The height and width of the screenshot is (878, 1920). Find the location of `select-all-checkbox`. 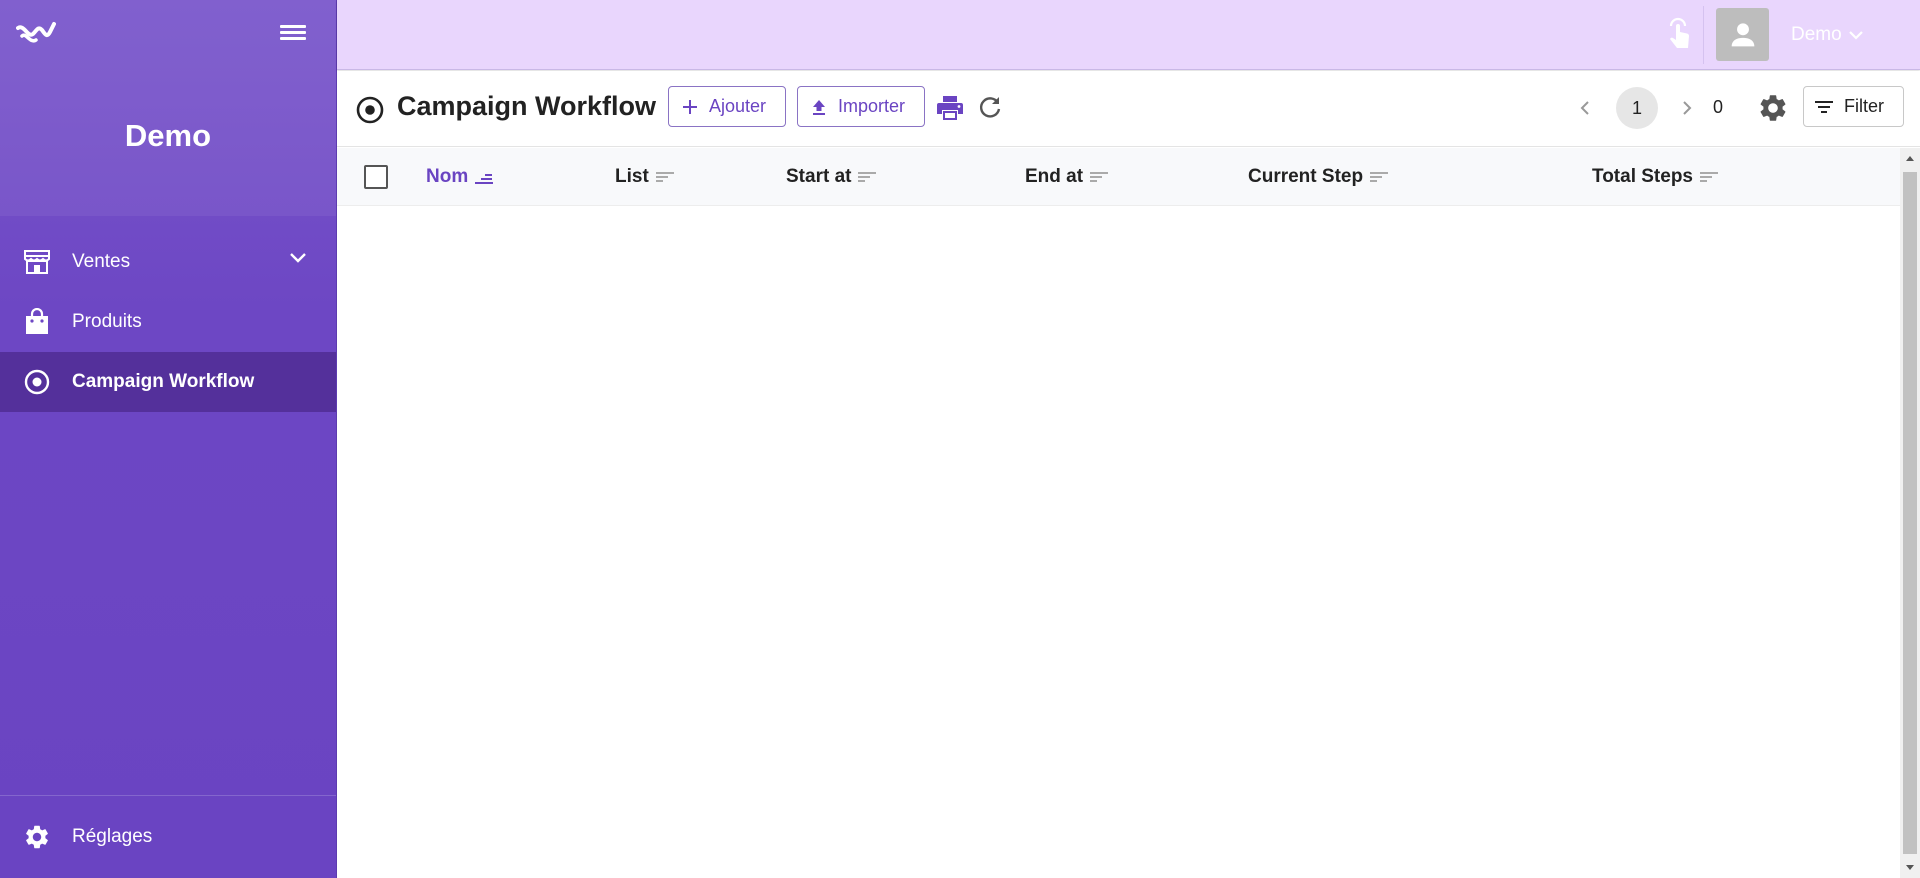

select-all-checkbox is located at coordinates (376, 177).